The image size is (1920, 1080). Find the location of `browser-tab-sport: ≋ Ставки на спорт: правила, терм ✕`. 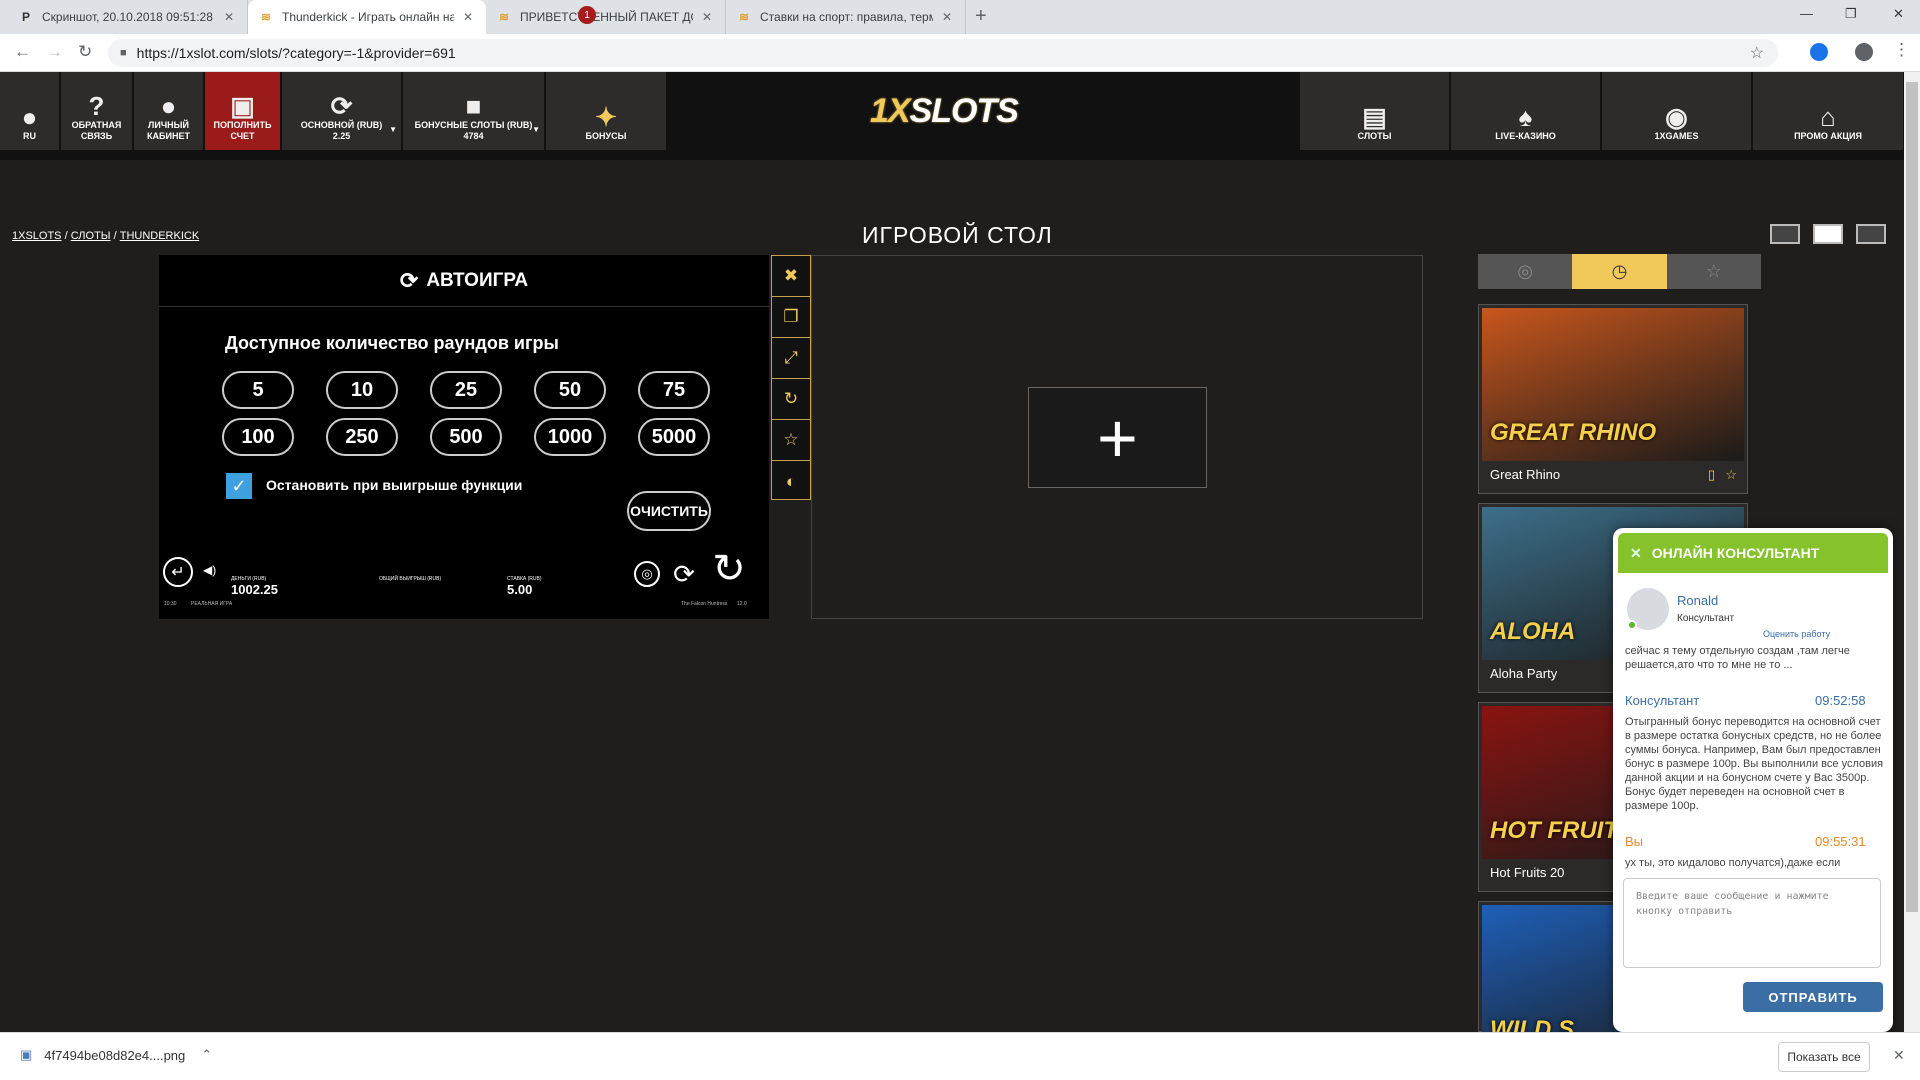

browser-tab-sport: ≋ Ставки на спорт: правила, терм ✕ is located at coordinates (846, 17).